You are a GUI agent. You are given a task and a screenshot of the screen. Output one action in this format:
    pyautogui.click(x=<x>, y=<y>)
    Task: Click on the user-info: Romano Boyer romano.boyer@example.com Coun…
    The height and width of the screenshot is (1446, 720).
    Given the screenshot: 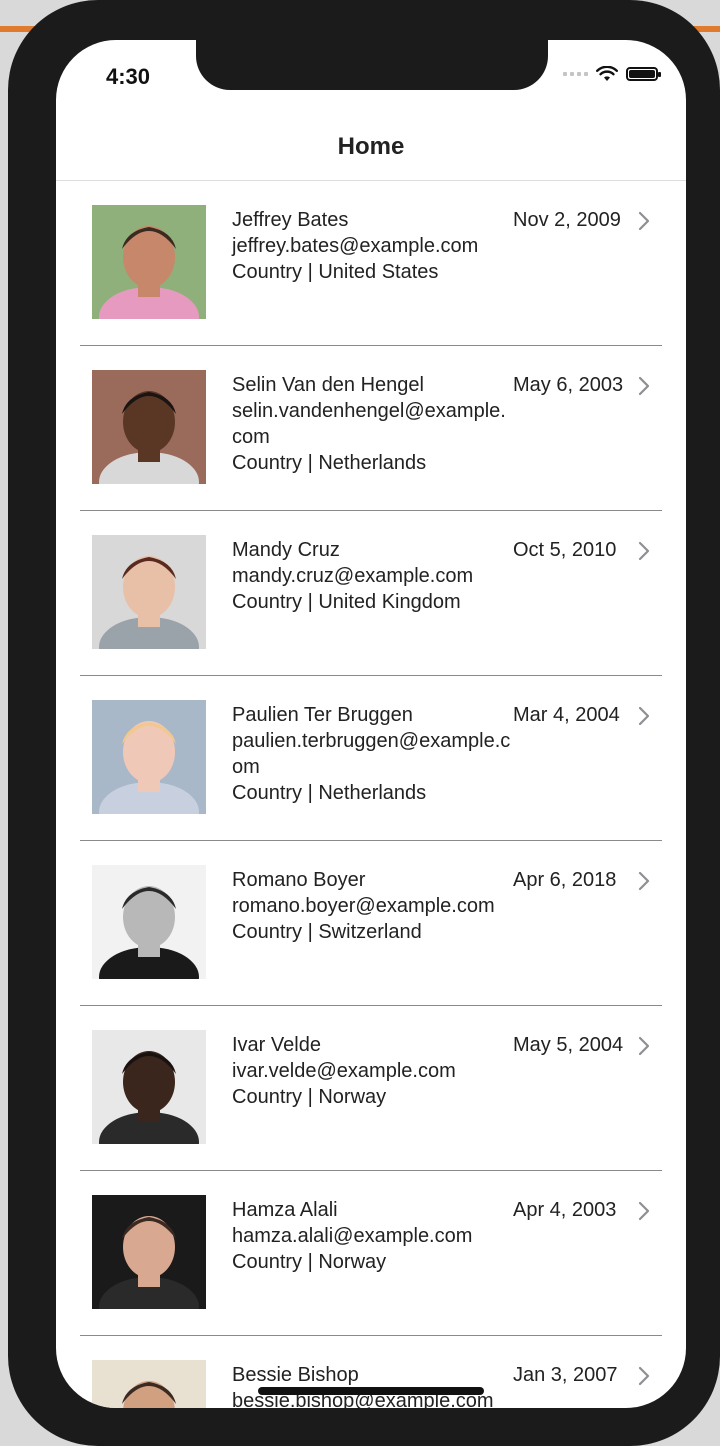 What is the action you would take?
    pyautogui.click(x=373, y=906)
    